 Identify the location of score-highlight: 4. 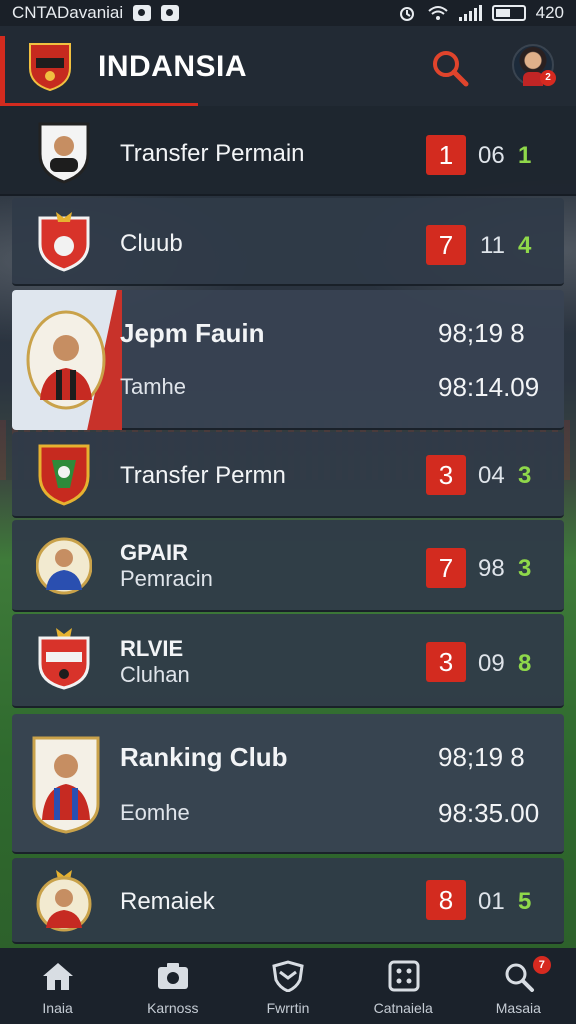
(525, 245).